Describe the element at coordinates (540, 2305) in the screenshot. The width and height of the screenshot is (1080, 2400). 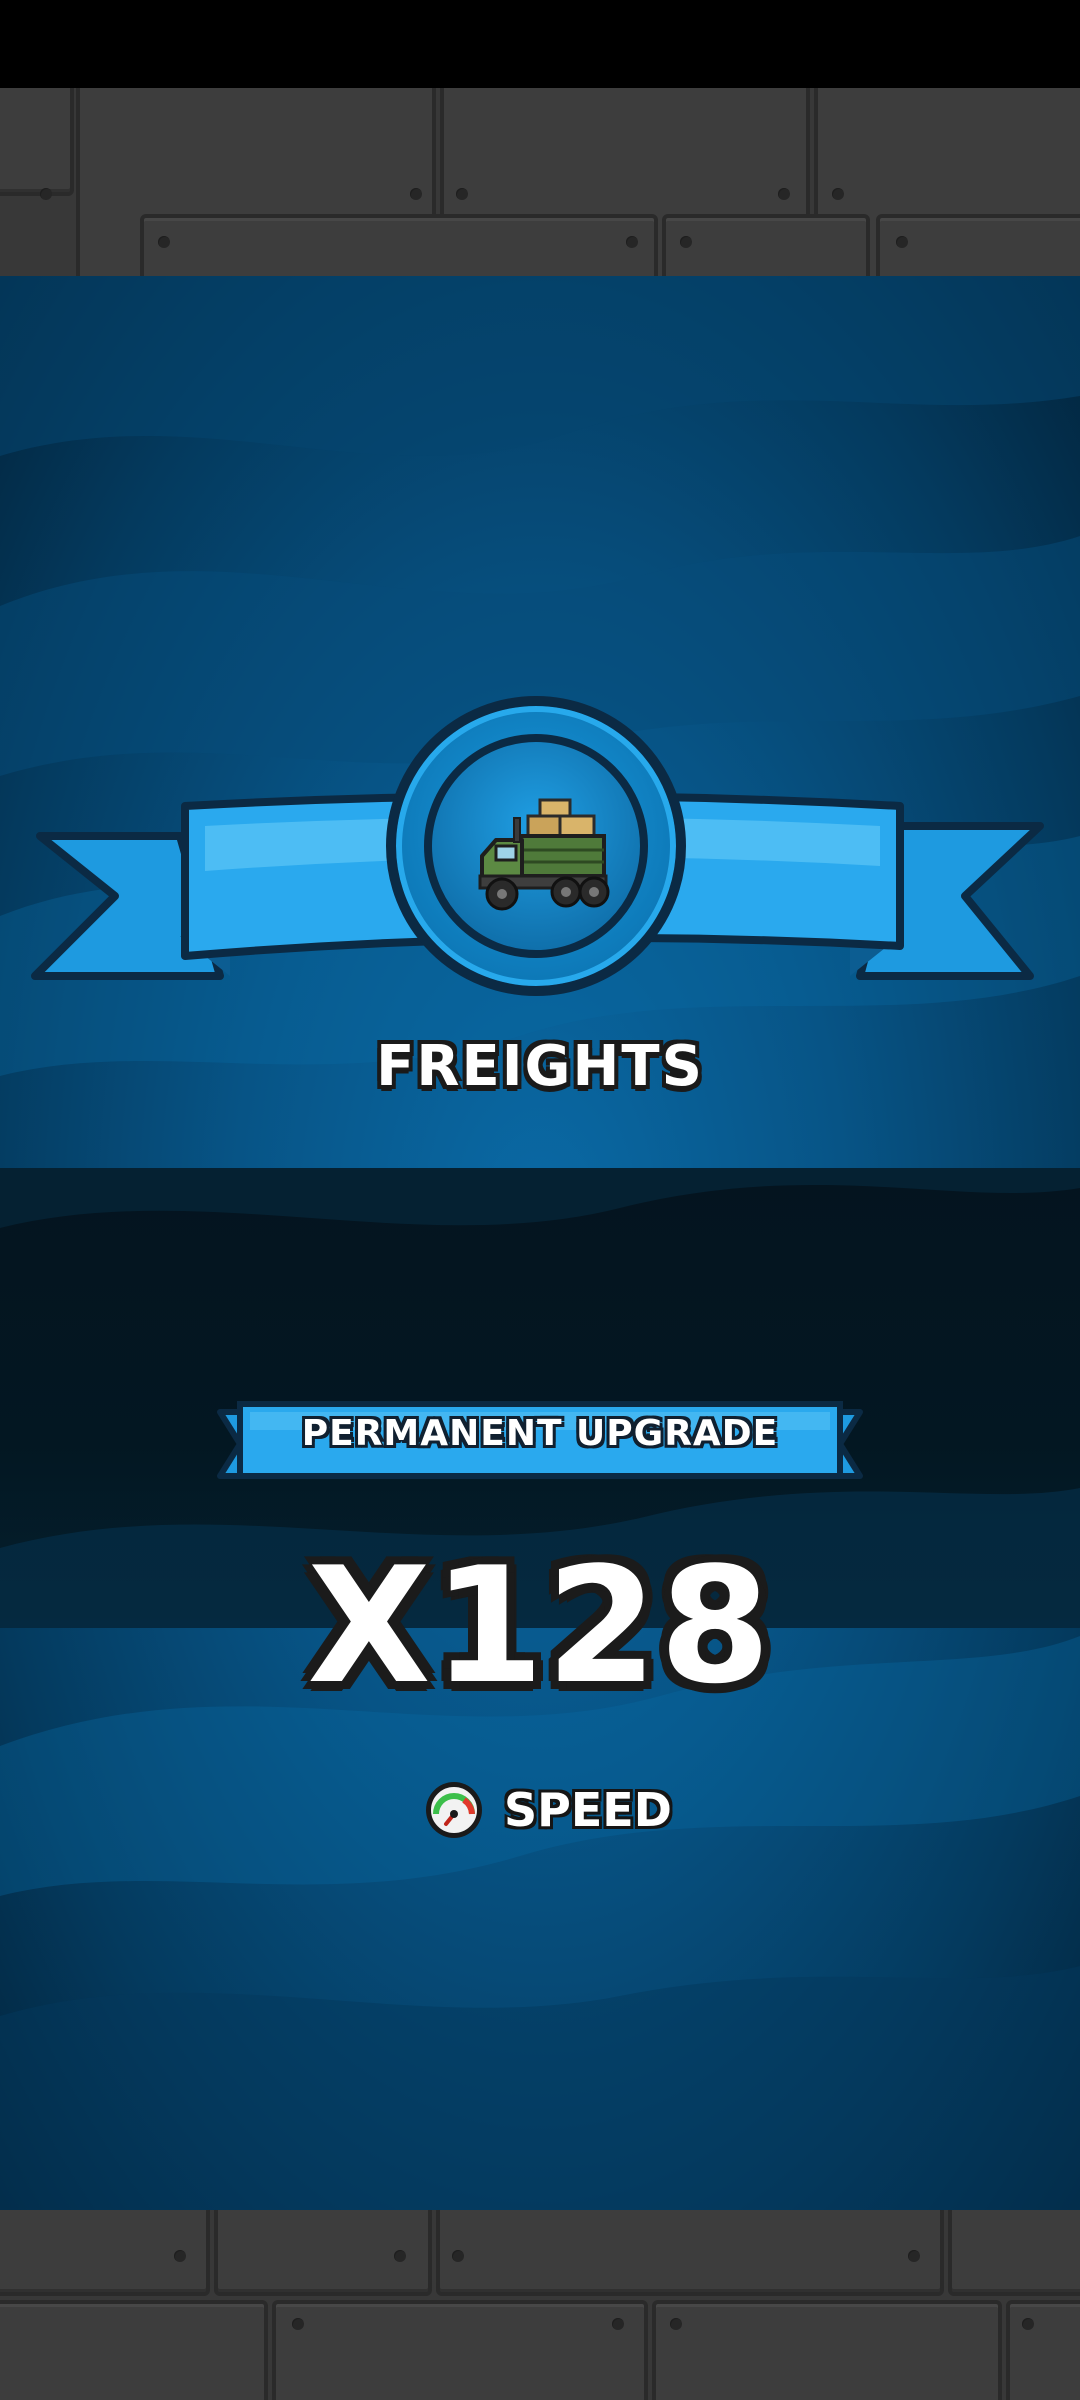
I see `bottom-metal-frame` at that location.